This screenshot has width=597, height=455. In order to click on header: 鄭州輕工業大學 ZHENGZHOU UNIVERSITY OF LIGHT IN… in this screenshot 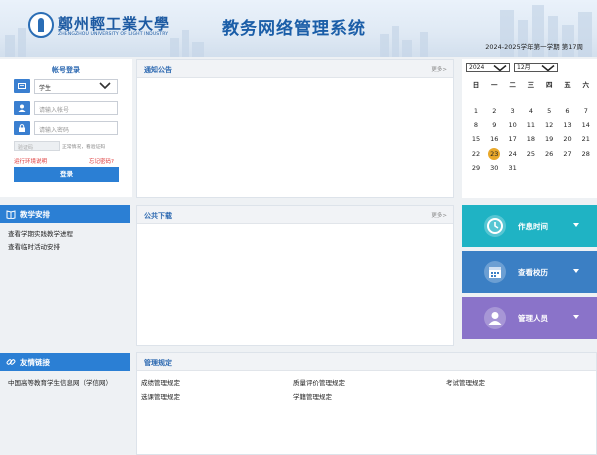, I will do `click(298, 28)`.